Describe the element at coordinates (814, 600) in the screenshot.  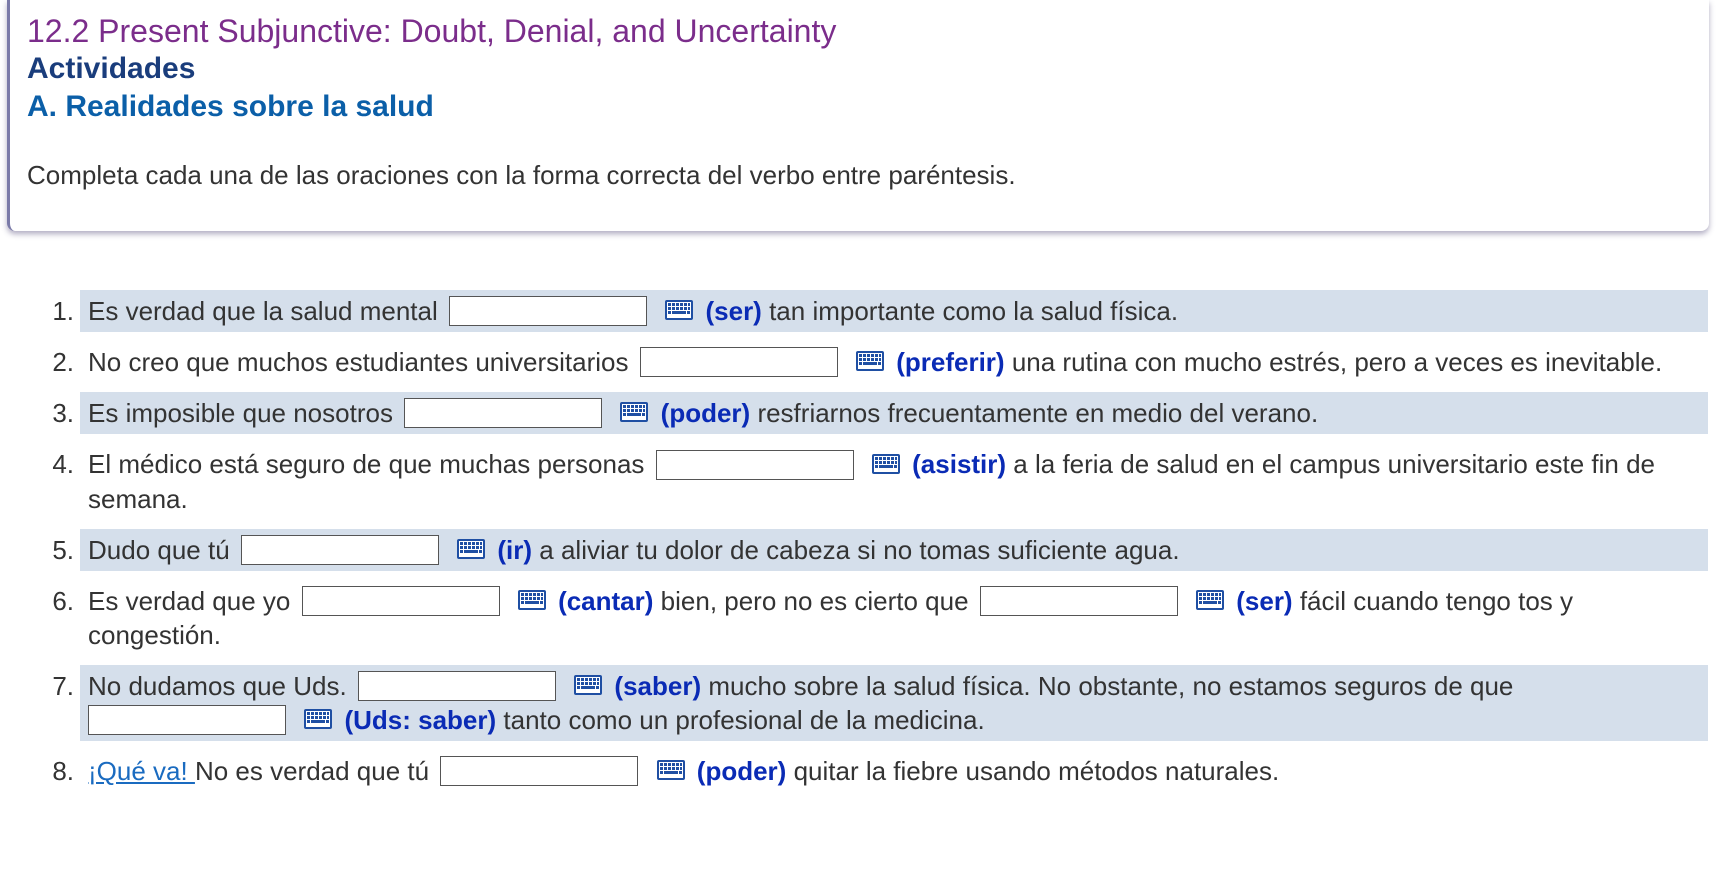
I see `sentence-text: bien, pero no es cierto que` at that location.